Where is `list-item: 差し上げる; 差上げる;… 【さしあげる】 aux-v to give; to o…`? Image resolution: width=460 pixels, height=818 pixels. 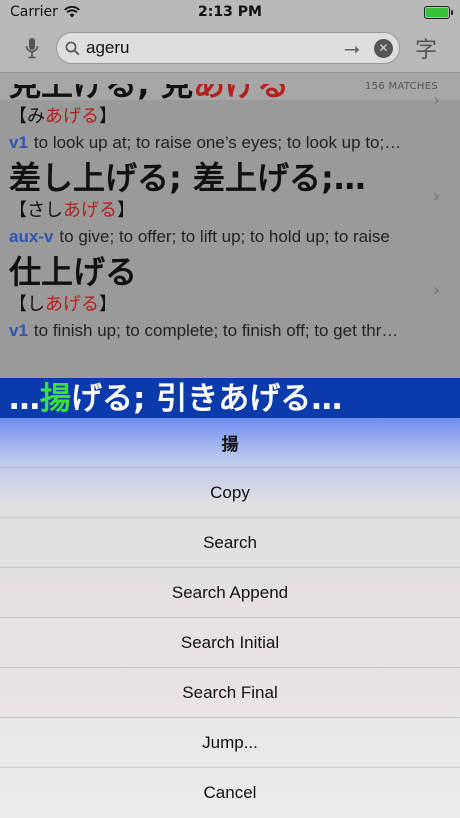 list-item: 差し上げる; 差上げる;… 【さしあげる】 aux-v to give; to o… is located at coordinates (230, 204).